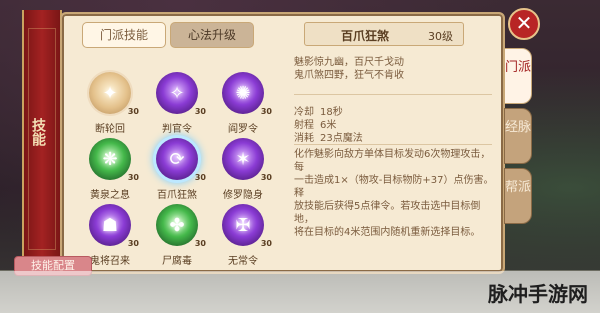  What do you see at coordinates (114, 226) in the screenshot?
I see `purple-ghost-icon: ☗ 30` at bounding box center [114, 226].